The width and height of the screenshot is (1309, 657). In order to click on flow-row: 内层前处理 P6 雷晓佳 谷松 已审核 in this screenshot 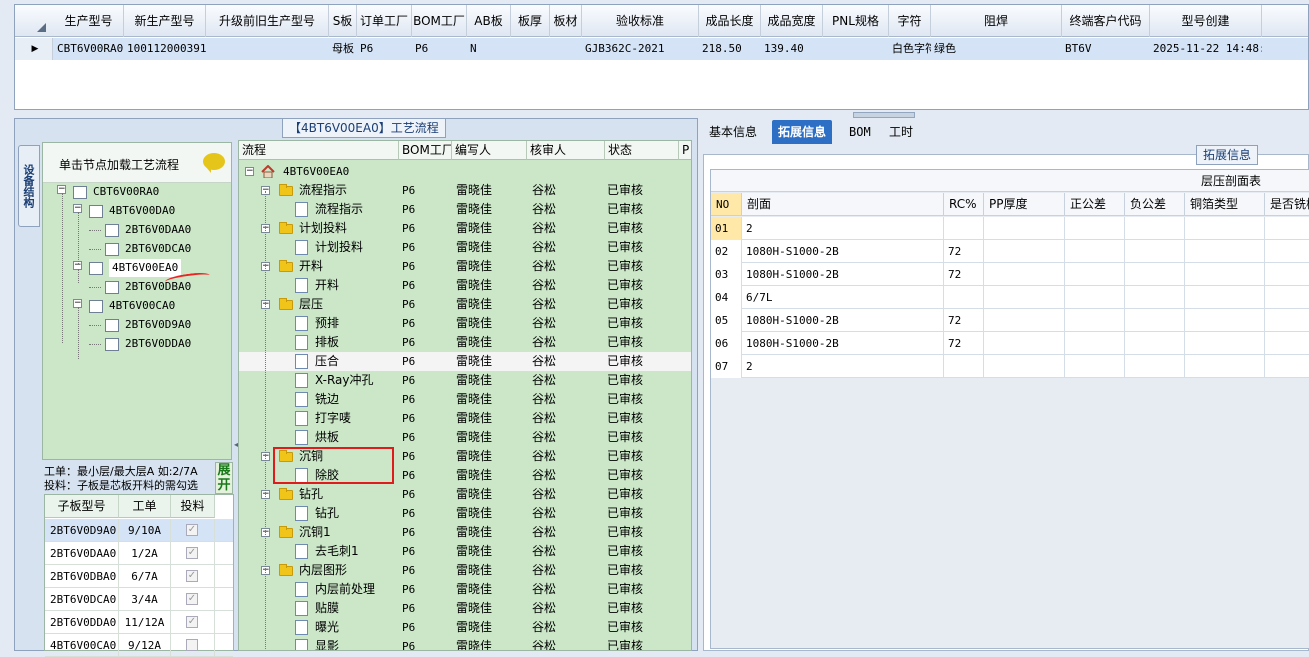, I will do `click(465, 589)`.